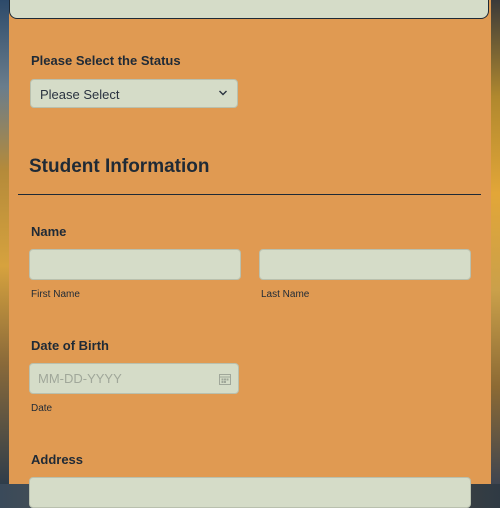 The height and width of the screenshot is (508, 500). What do you see at coordinates (49, 231) in the screenshot?
I see `name-label: Name` at bounding box center [49, 231].